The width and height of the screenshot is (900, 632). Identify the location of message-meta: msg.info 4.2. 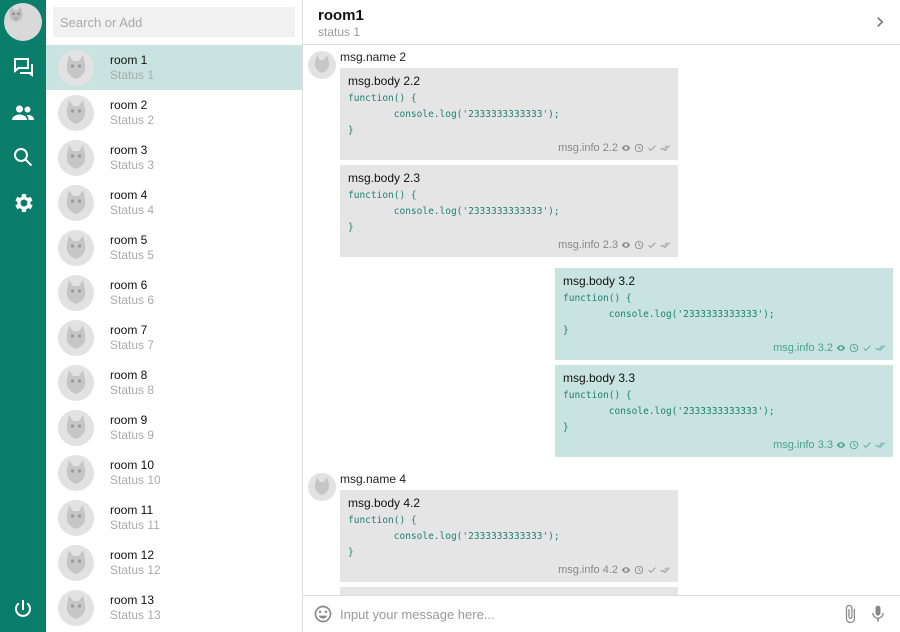
(614, 570).